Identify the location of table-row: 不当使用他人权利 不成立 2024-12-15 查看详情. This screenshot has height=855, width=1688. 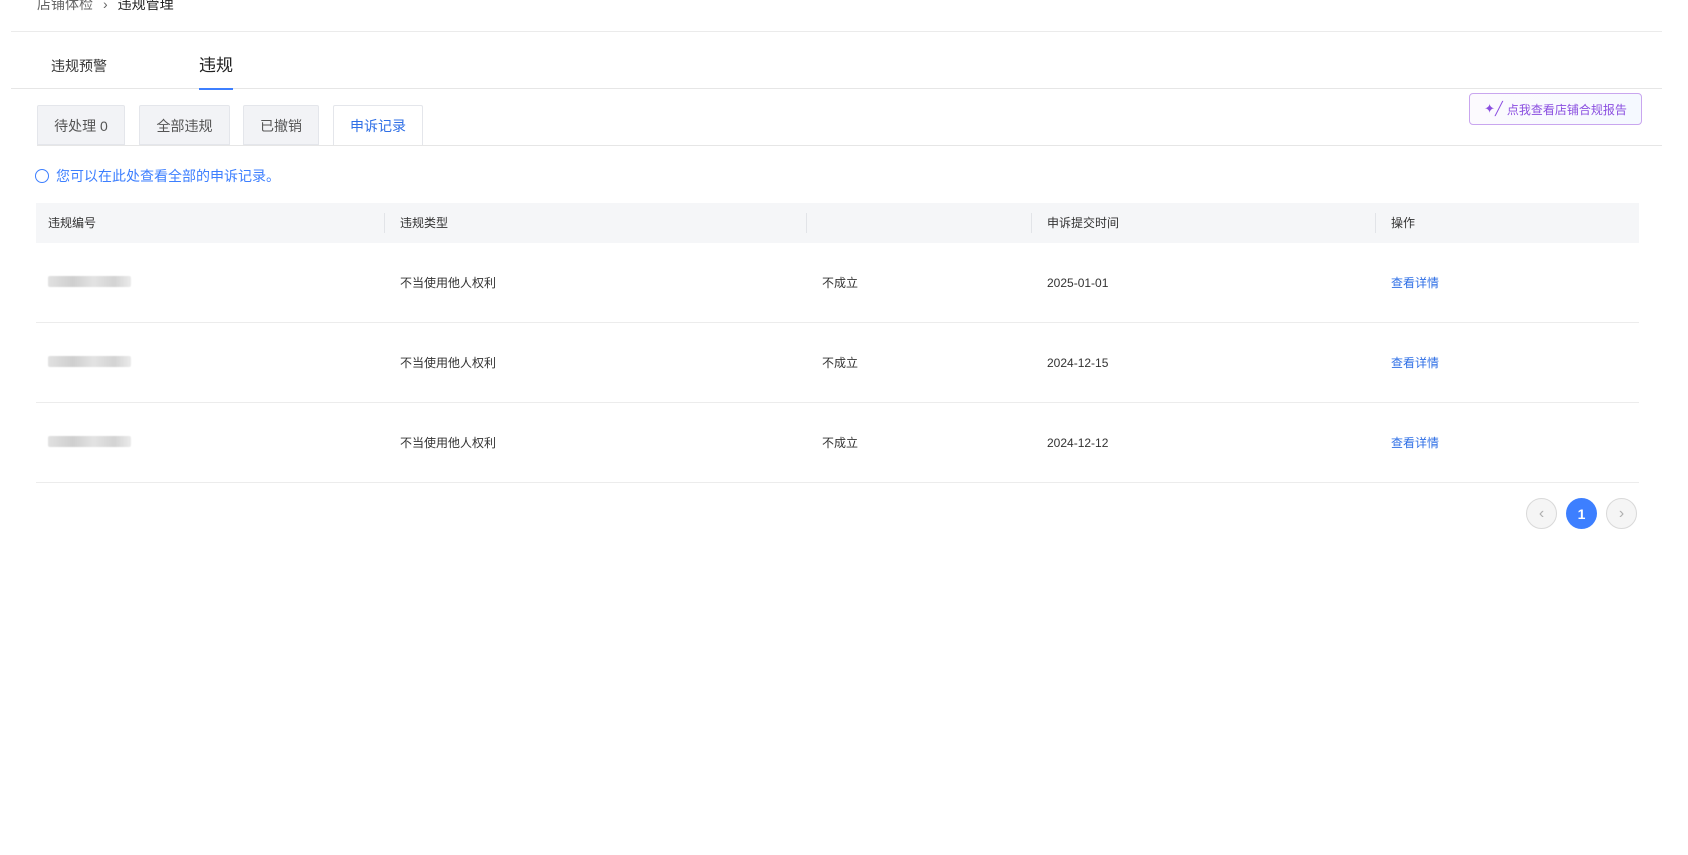
(837, 363).